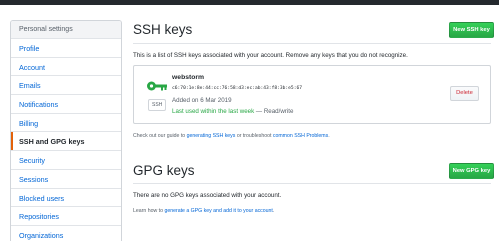  What do you see at coordinates (66, 123) in the screenshot?
I see `sidebar-item-billing: Billing` at bounding box center [66, 123].